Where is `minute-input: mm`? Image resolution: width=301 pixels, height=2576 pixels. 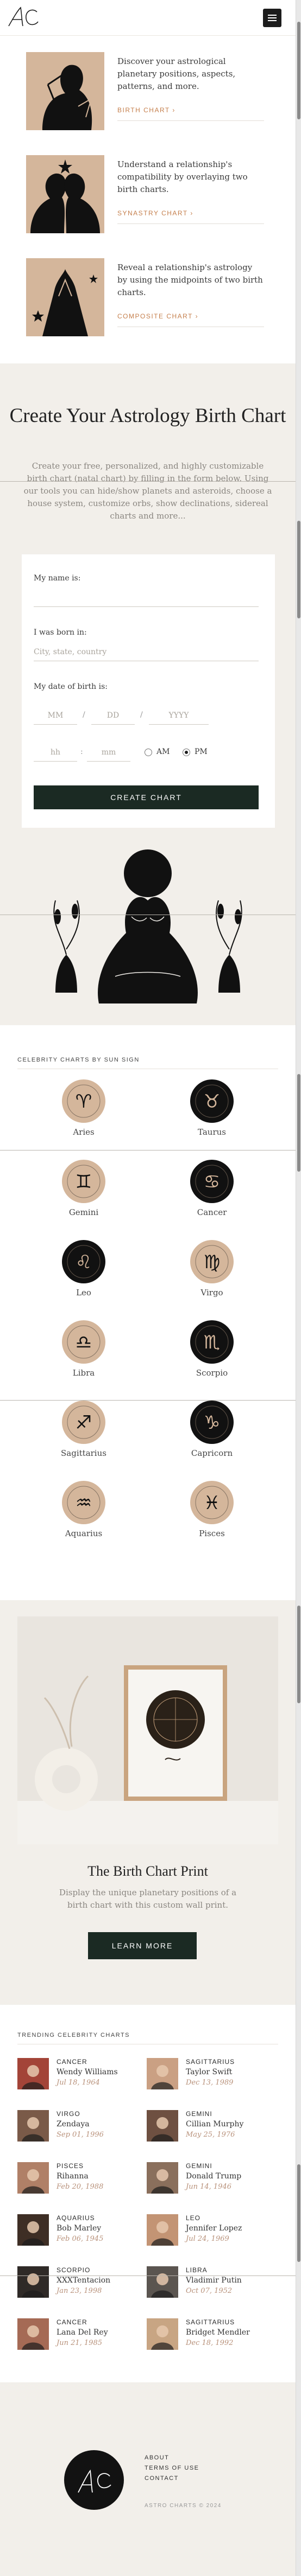 minute-input: mm is located at coordinates (108, 752).